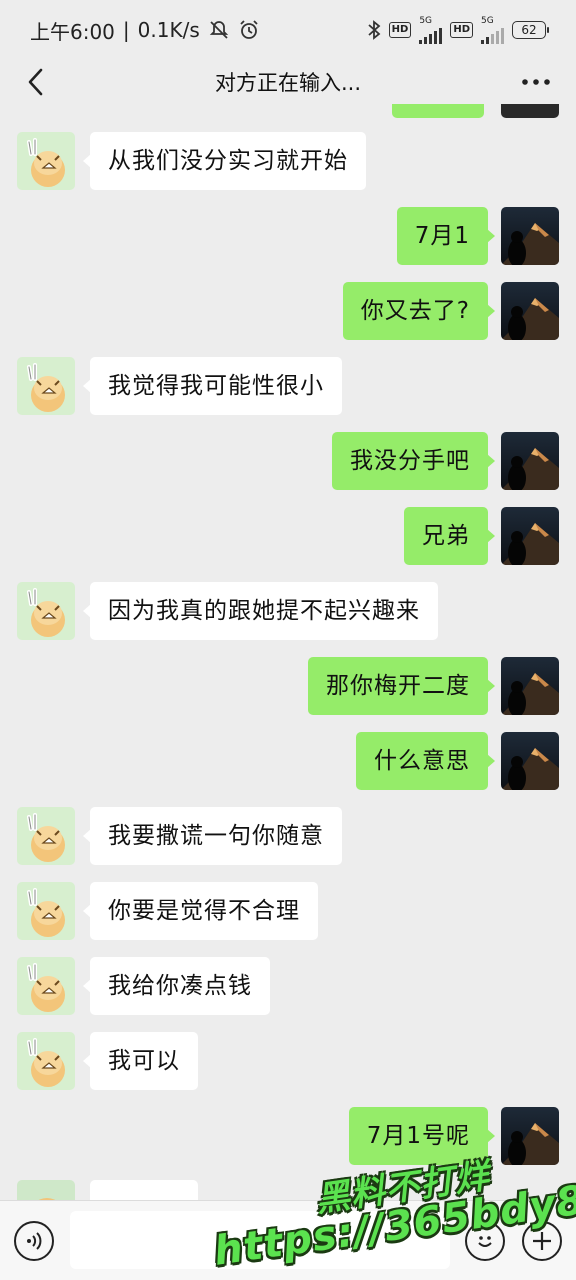 The width and height of the screenshot is (576, 1280). What do you see at coordinates (176, 986) in the screenshot?
I see `message-bubble: 我给你凑点钱` at bounding box center [176, 986].